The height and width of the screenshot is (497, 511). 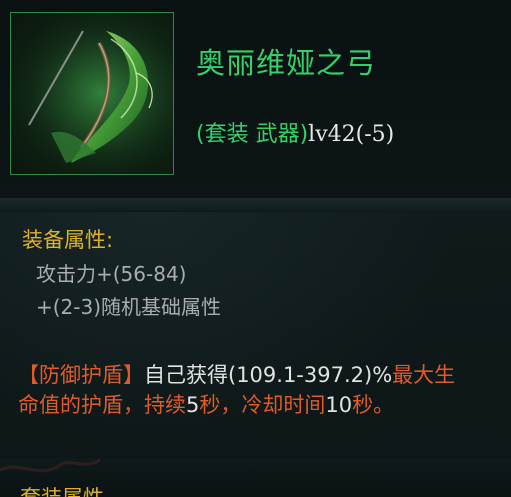 What do you see at coordinates (286, 63) in the screenshot?
I see `item-name: 奥丽维娅之弓` at bounding box center [286, 63].